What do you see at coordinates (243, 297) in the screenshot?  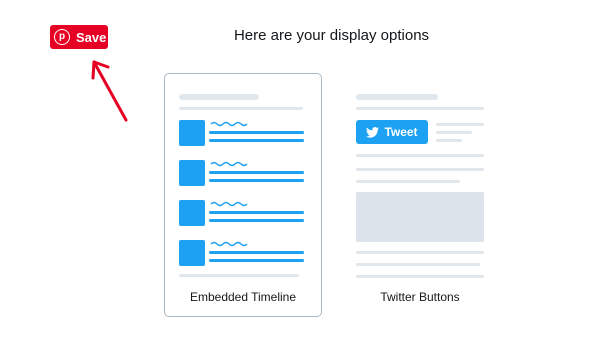 I see `embedded-timeline-label: Embedded Timeline` at bounding box center [243, 297].